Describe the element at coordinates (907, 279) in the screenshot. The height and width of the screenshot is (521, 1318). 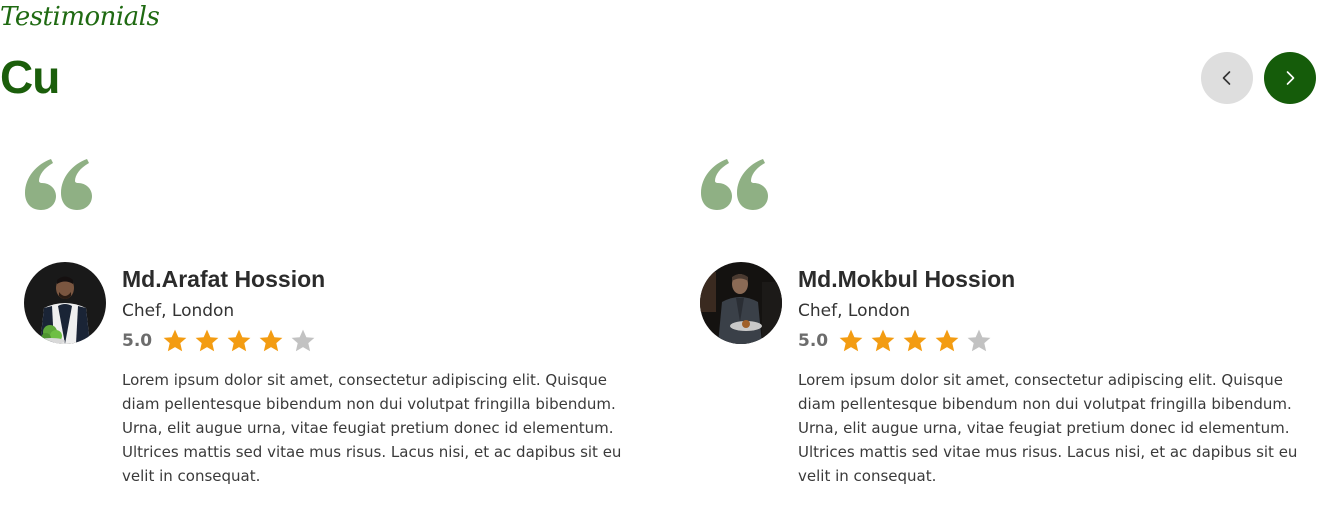
I see `reviewer-name: Md.Mokbul Hossion` at that location.